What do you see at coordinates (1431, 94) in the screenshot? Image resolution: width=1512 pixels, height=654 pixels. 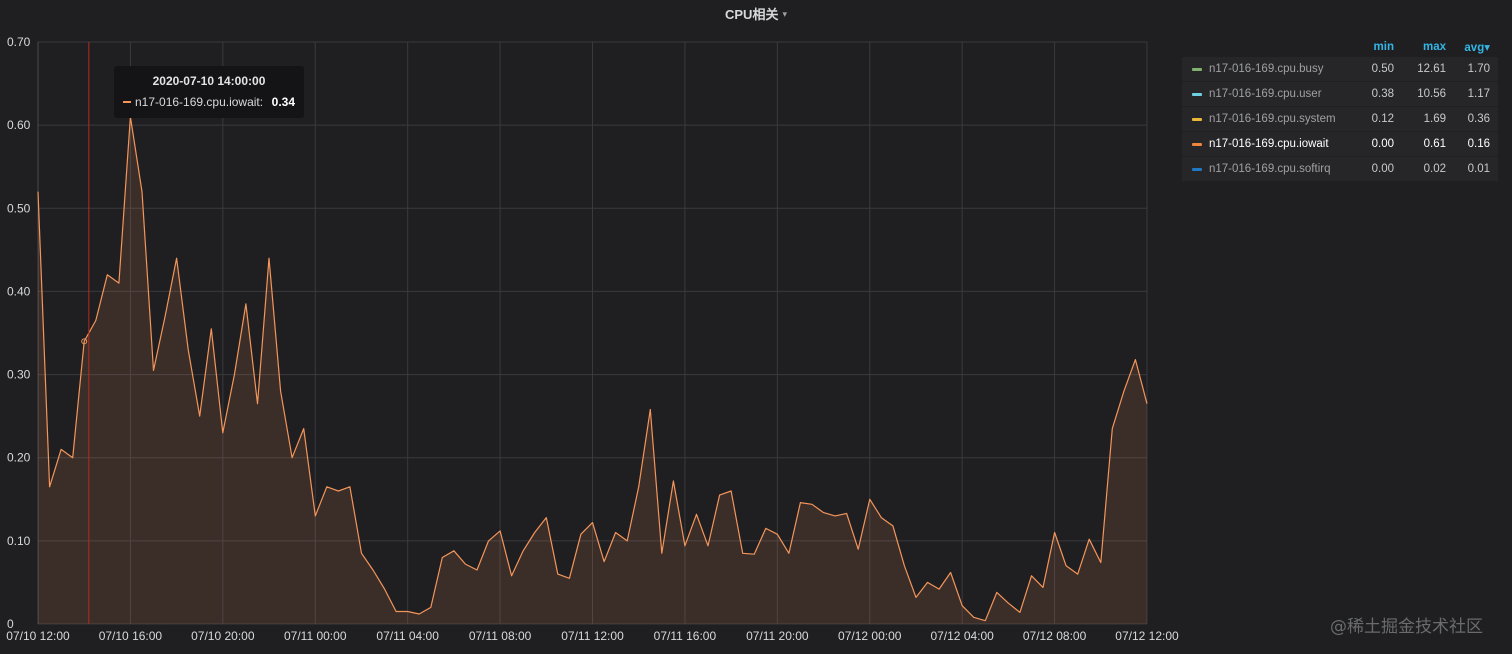 I see `legend-max-value: 10.56` at bounding box center [1431, 94].